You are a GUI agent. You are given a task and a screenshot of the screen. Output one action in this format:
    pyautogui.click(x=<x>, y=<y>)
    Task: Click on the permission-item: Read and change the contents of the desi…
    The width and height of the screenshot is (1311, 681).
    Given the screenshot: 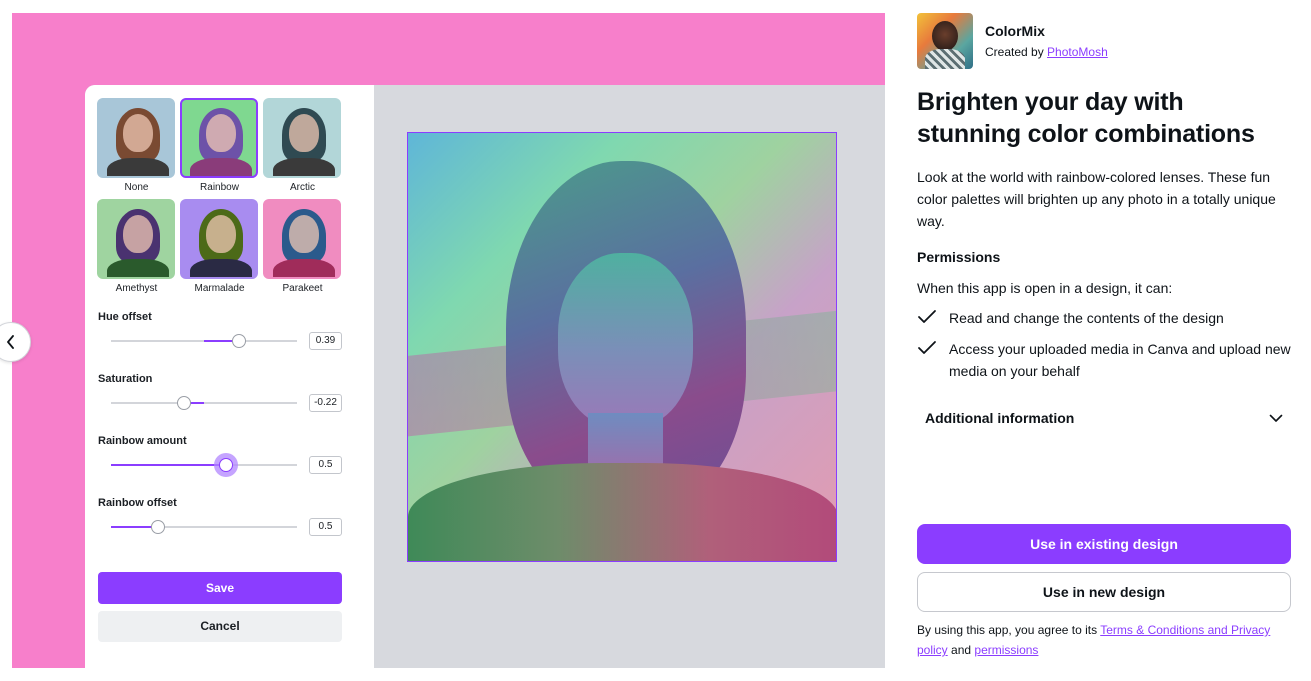 What is the action you would take?
    pyautogui.click(x=1104, y=318)
    